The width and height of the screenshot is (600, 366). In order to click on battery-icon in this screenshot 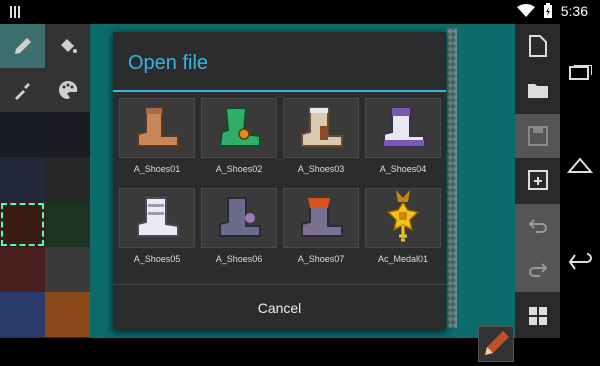, I will do `click(547, 10)`.